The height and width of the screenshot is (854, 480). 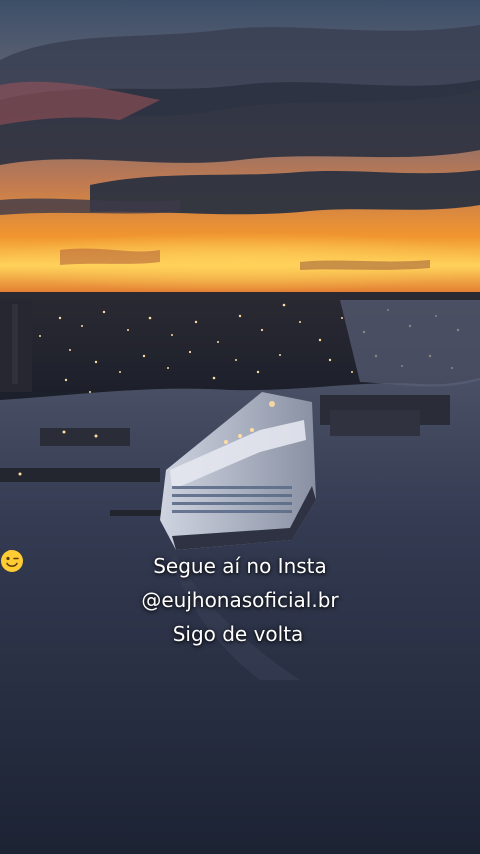 I want to click on caption-line-1: Segue aí no Insta, so click(x=240, y=566).